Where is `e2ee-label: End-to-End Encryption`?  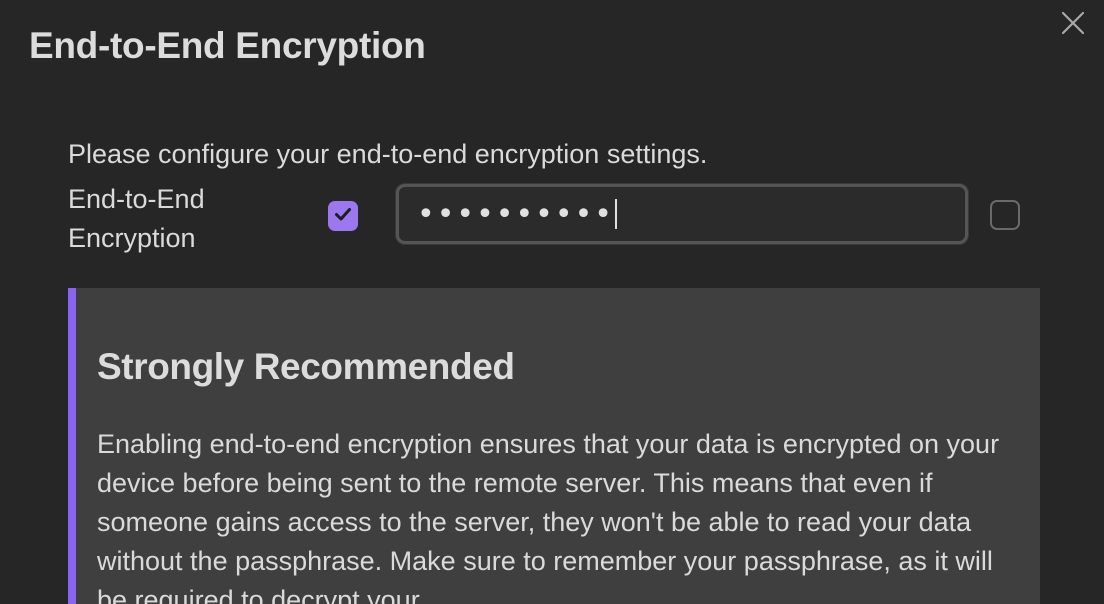 e2ee-label: End-to-End Encryption is located at coordinates (136, 218).